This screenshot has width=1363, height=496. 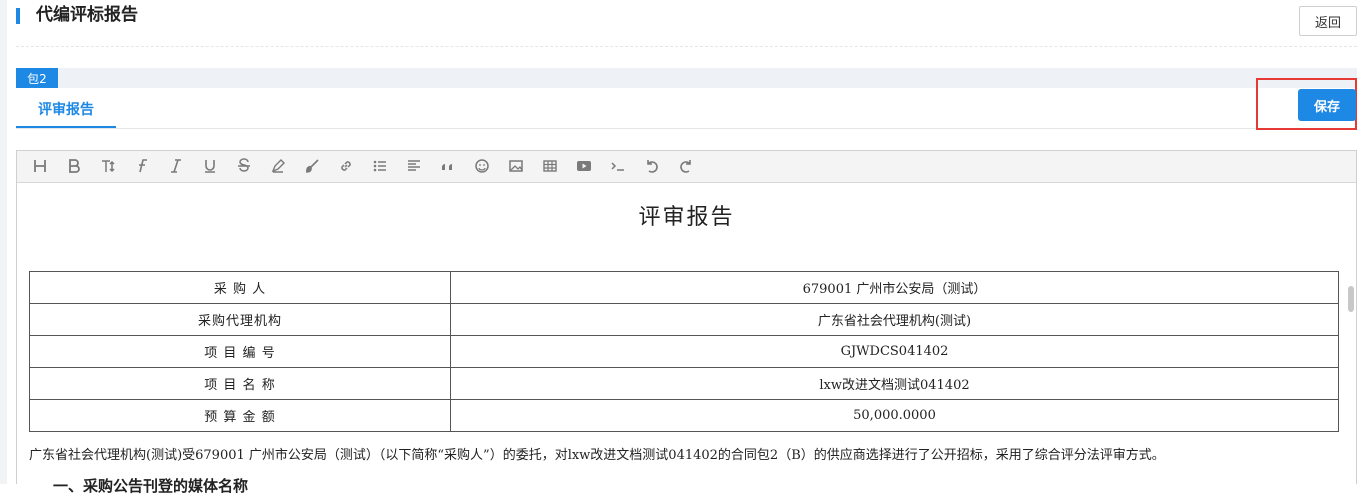 What do you see at coordinates (108, 166) in the screenshot?
I see `text-size-icon` at bounding box center [108, 166].